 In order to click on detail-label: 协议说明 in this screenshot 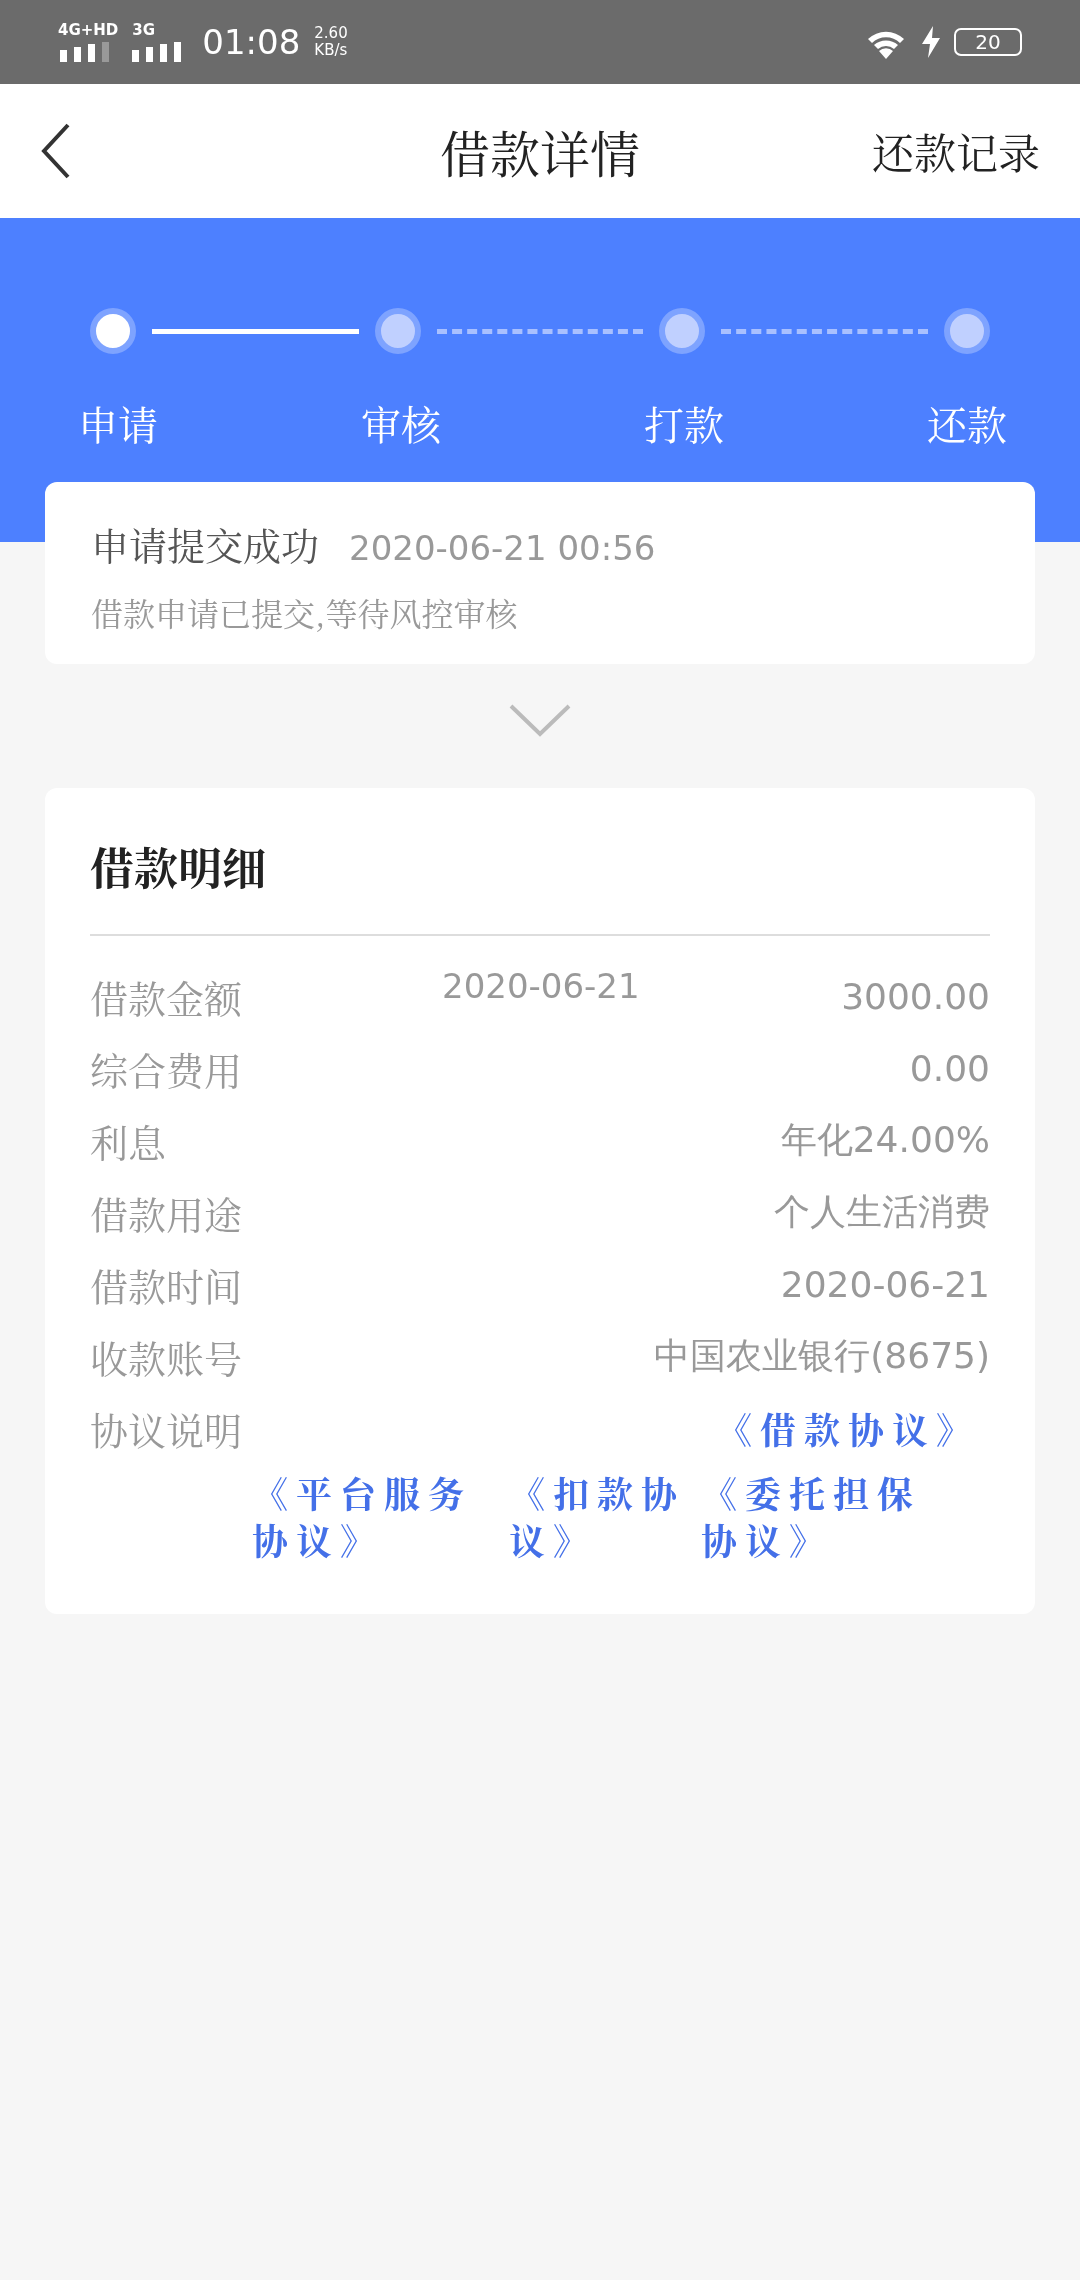, I will do `click(166, 1428)`.